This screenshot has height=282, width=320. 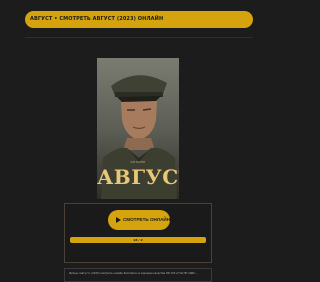 I want to click on progress-label: 18 / 2, so click(x=138, y=240).